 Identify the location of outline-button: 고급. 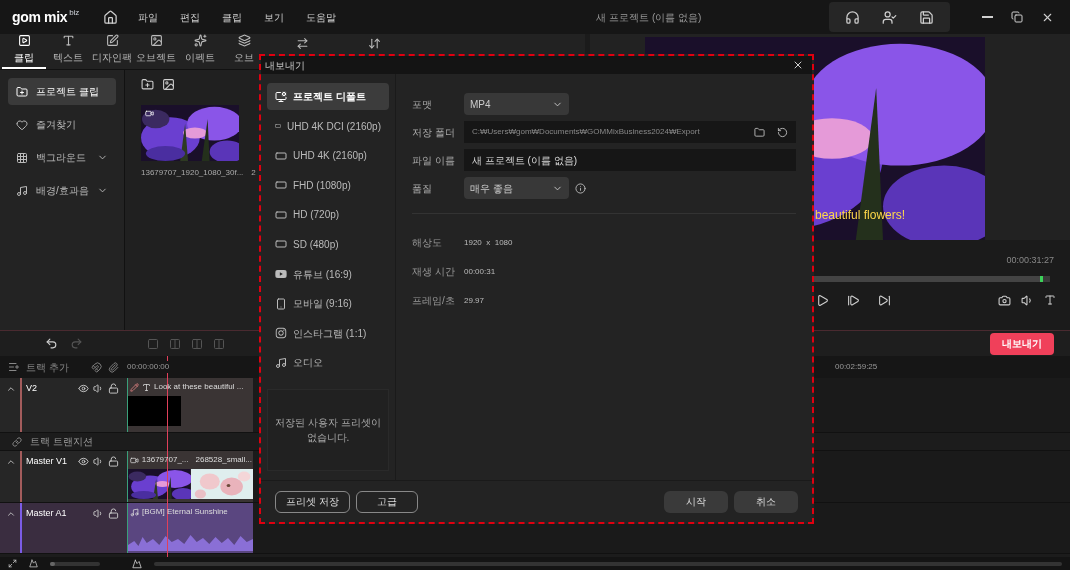
(386, 501).